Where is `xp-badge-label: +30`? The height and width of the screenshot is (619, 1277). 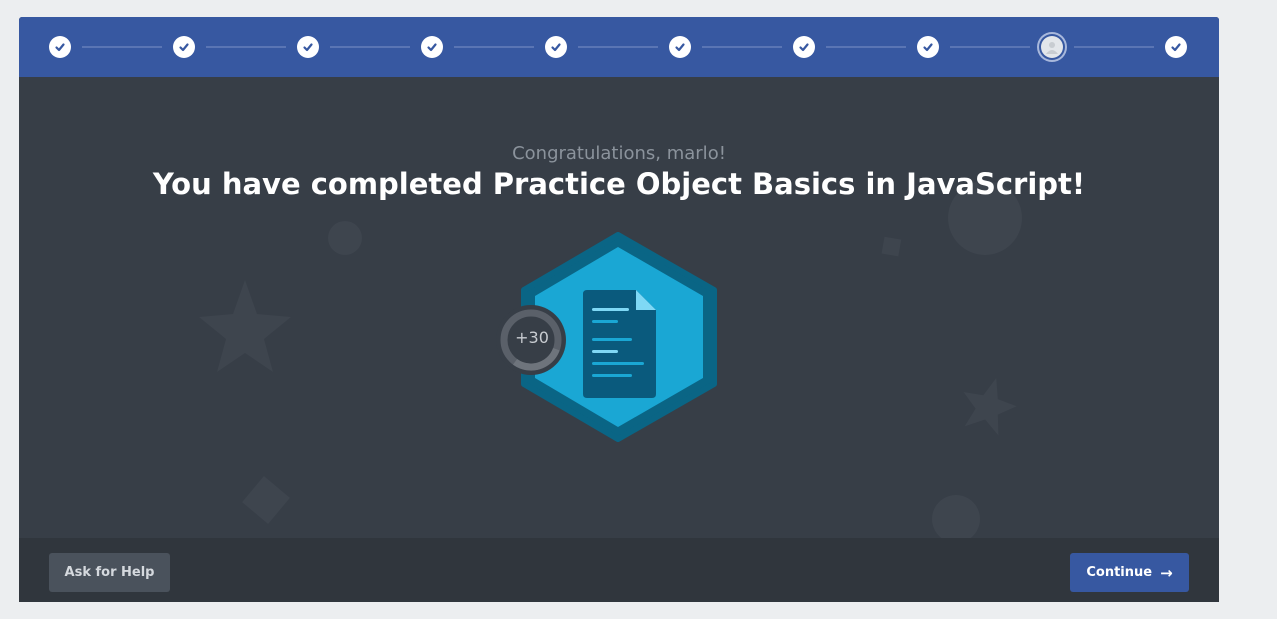 xp-badge-label: +30 is located at coordinates (532, 337).